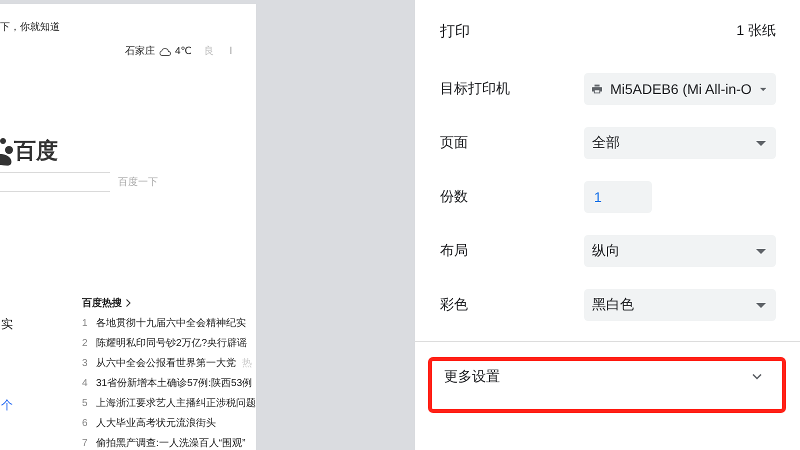  What do you see at coordinates (166, 363) in the screenshot?
I see `hot-item-link: 从六中全会公报看世界第一大党` at bounding box center [166, 363].